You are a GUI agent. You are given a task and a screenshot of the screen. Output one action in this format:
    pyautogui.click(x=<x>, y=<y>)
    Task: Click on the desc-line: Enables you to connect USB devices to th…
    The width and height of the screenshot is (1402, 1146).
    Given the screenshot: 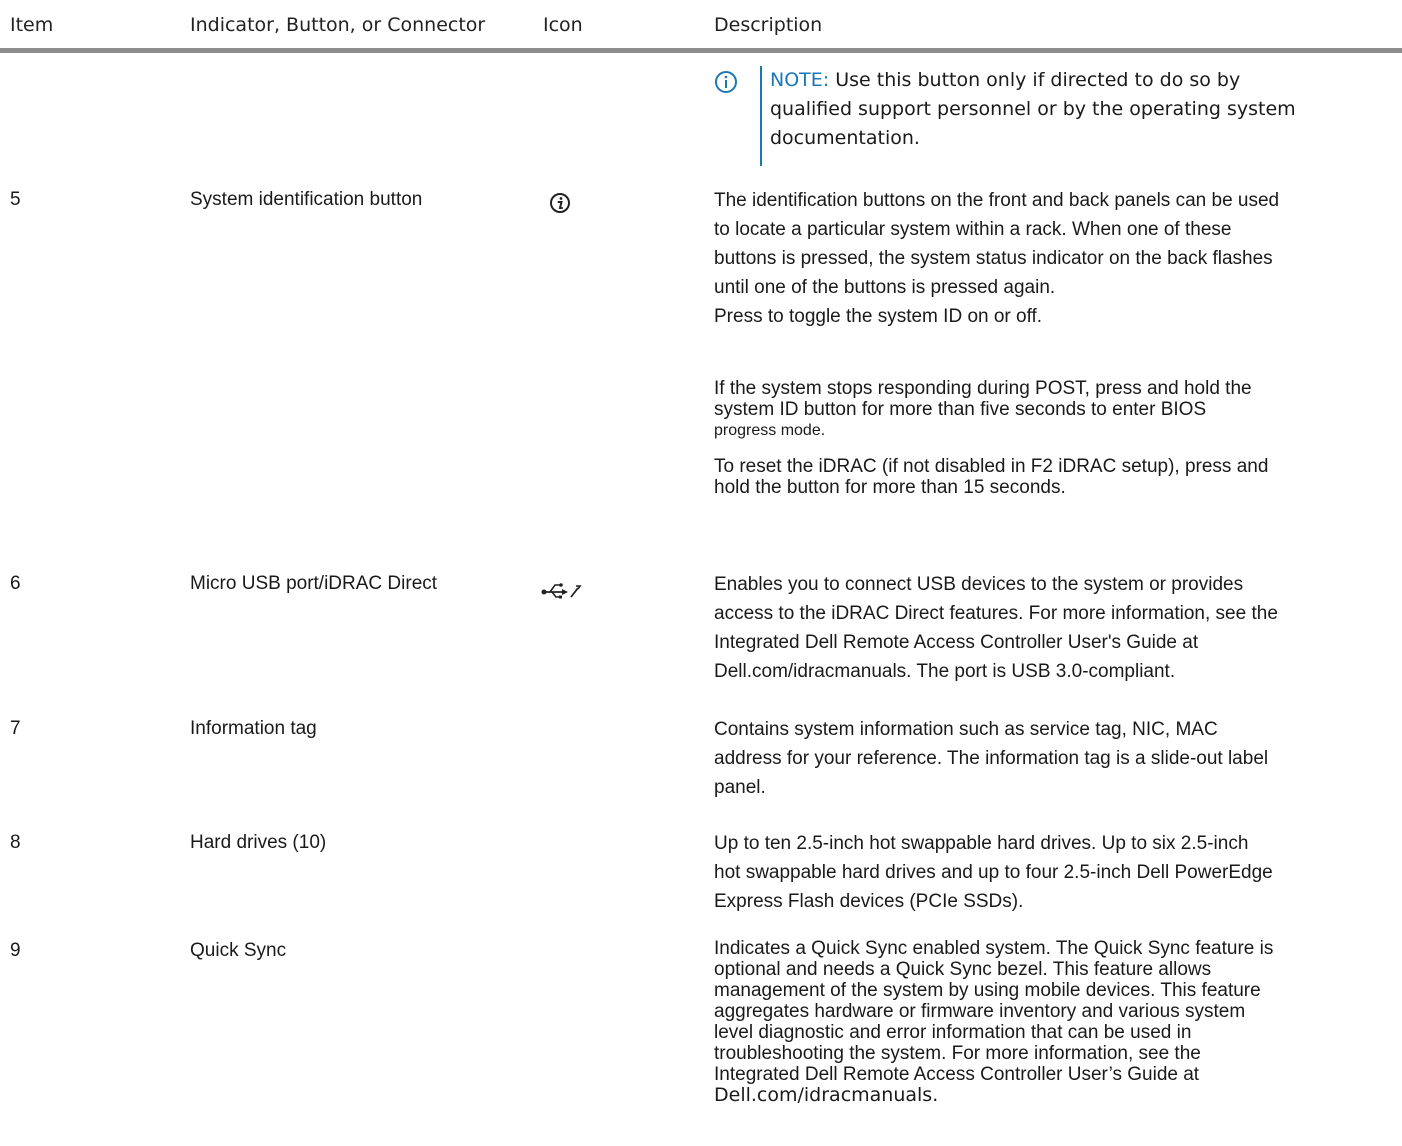 What is the action you would take?
    pyautogui.click(x=979, y=584)
    